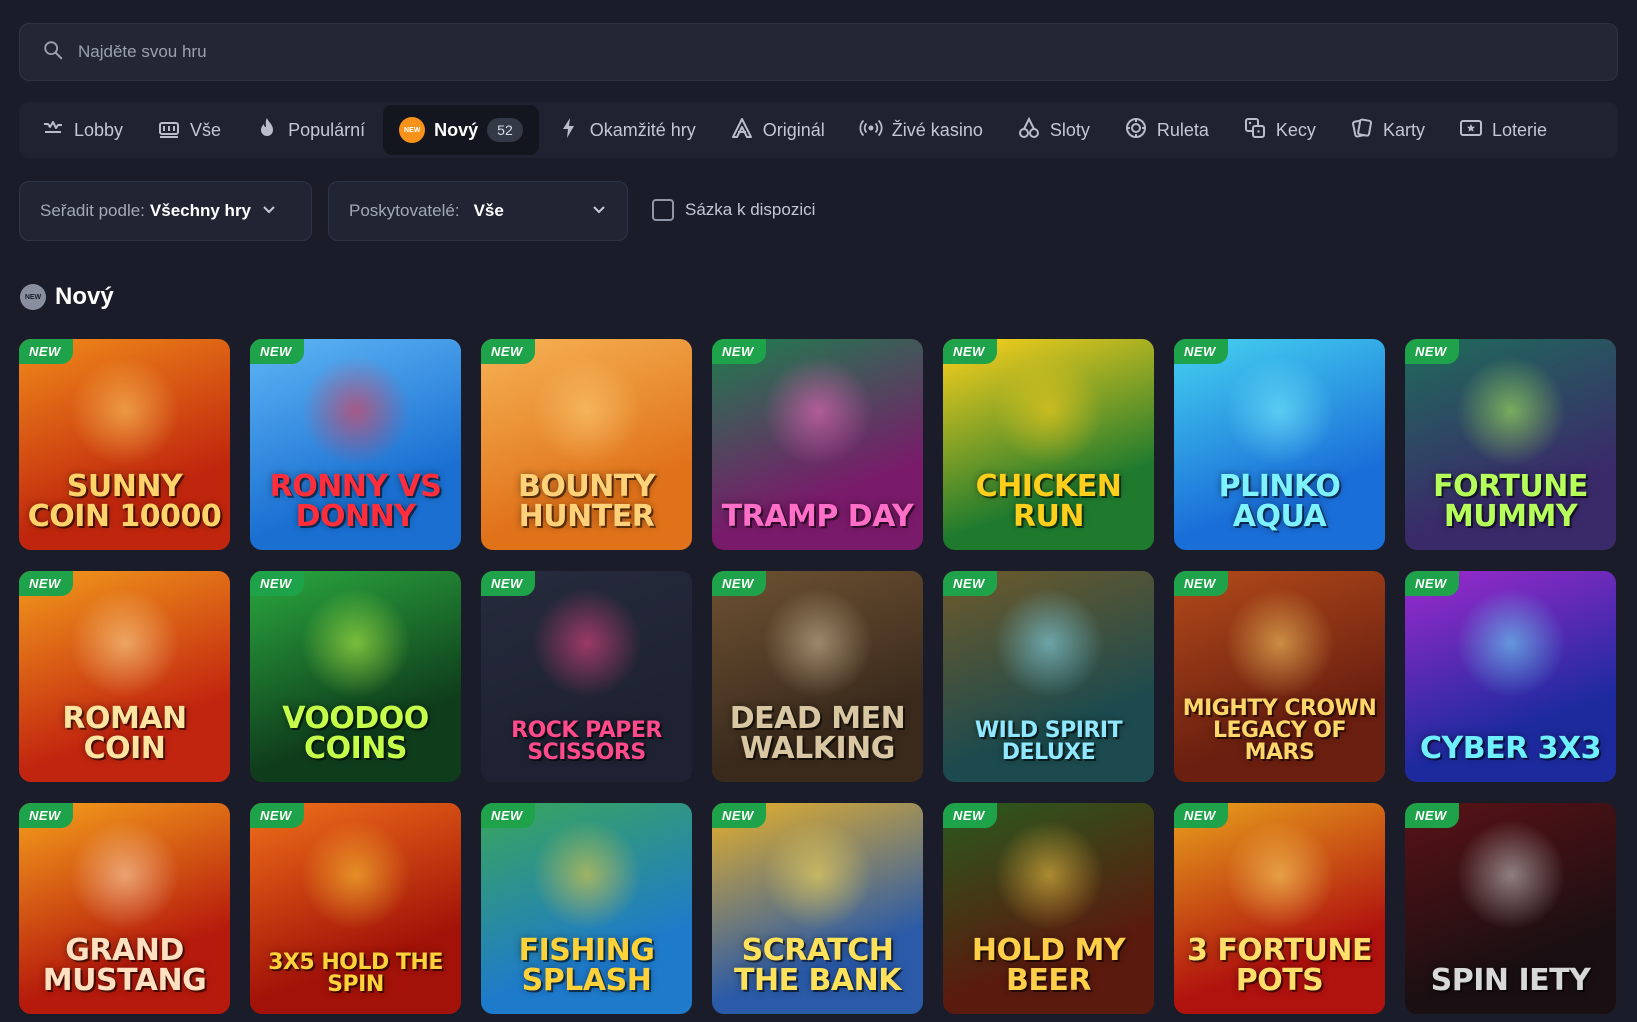 Image resolution: width=1637 pixels, height=1022 pixels. I want to click on lightning-icon, so click(569, 130).